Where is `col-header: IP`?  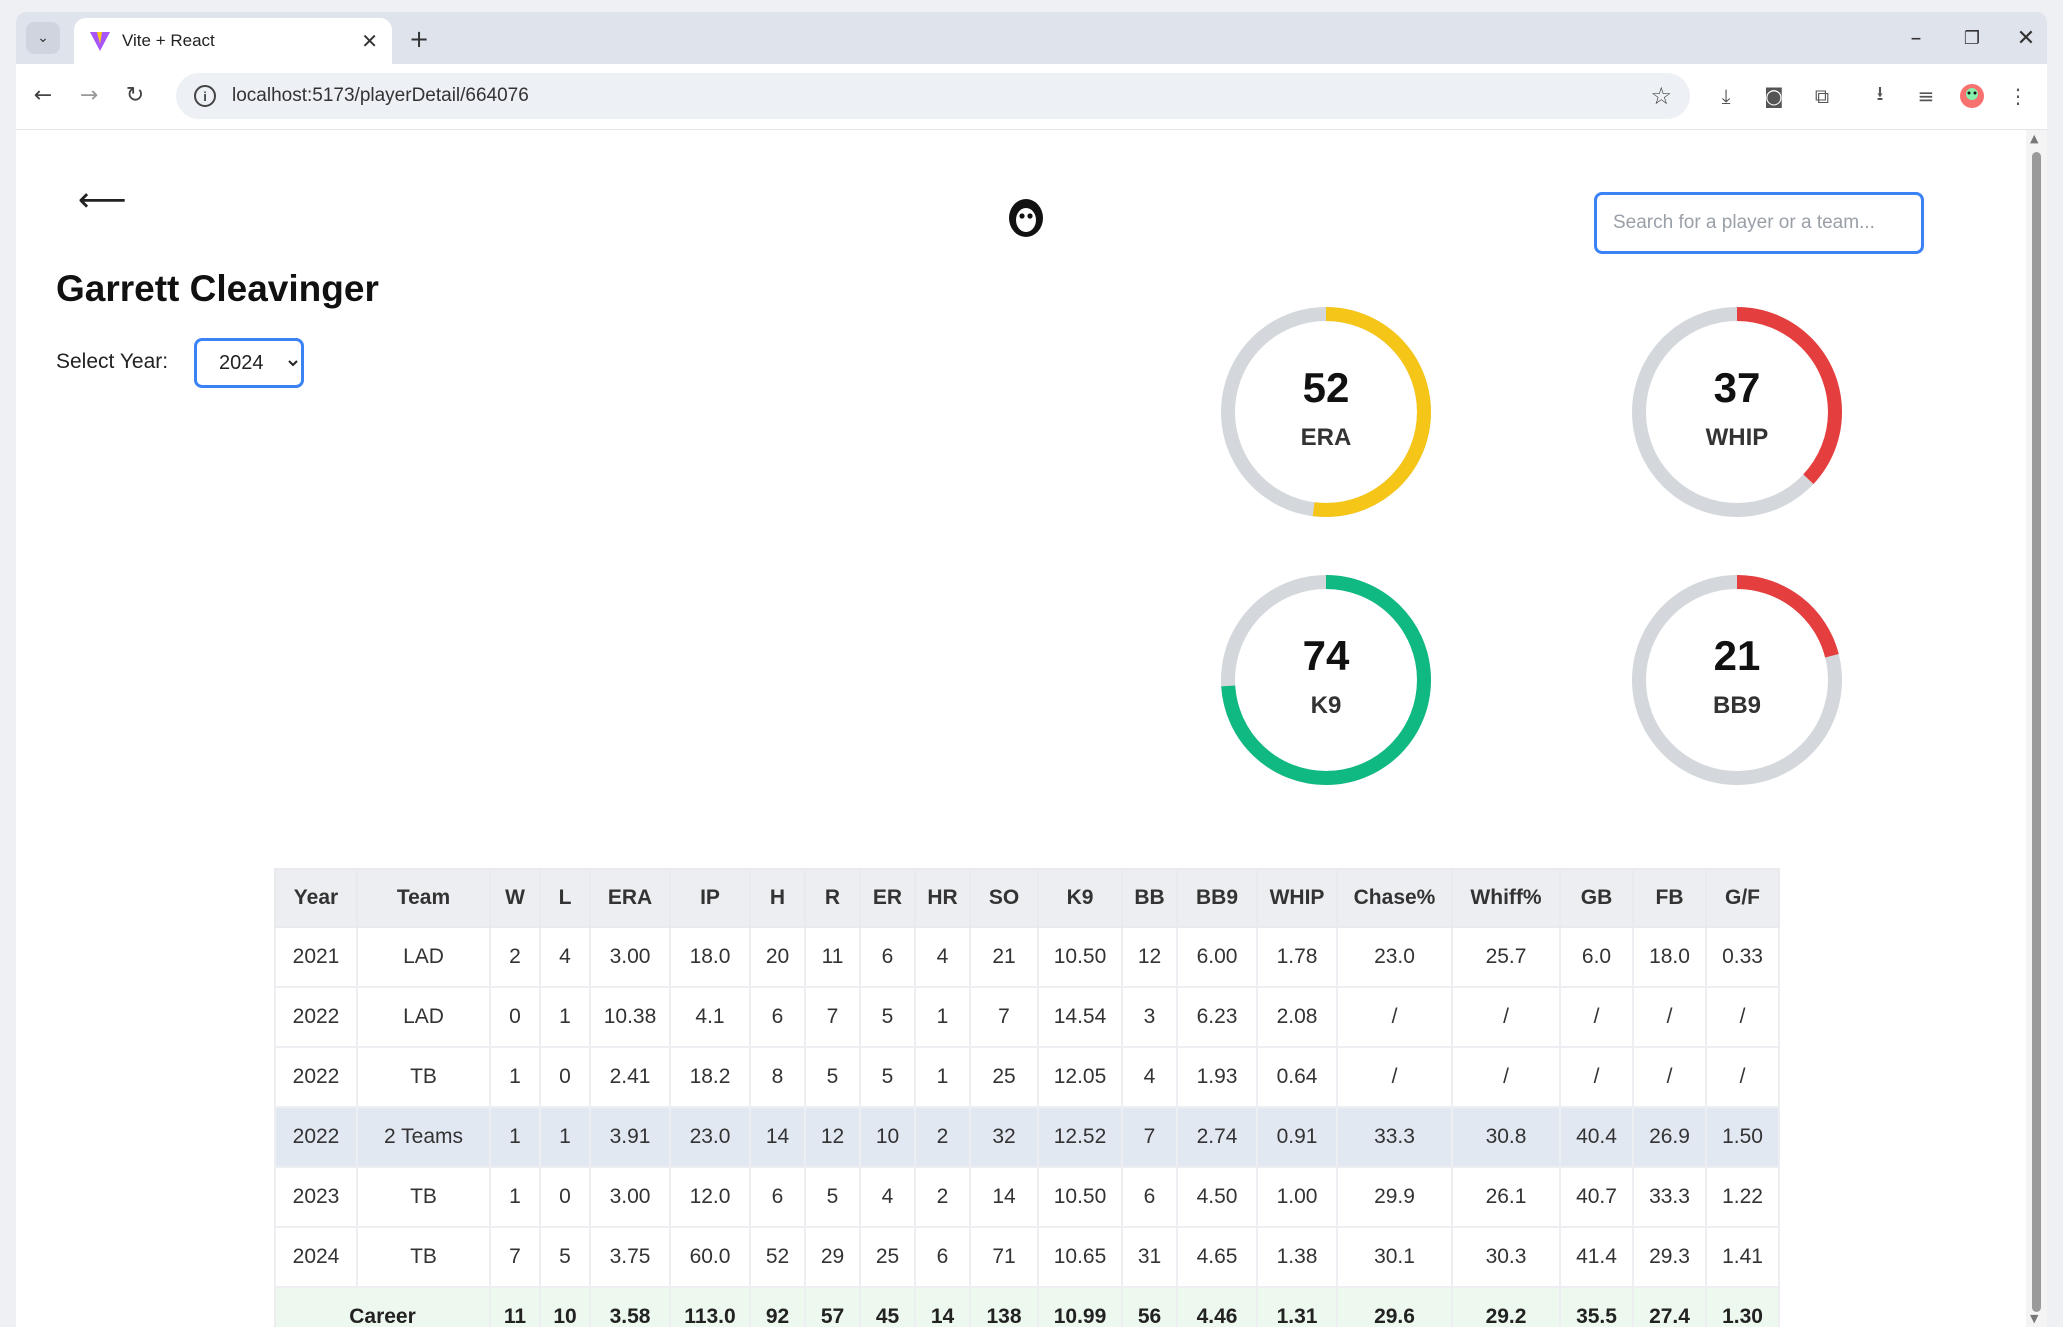
col-header: IP is located at coordinates (710, 898).